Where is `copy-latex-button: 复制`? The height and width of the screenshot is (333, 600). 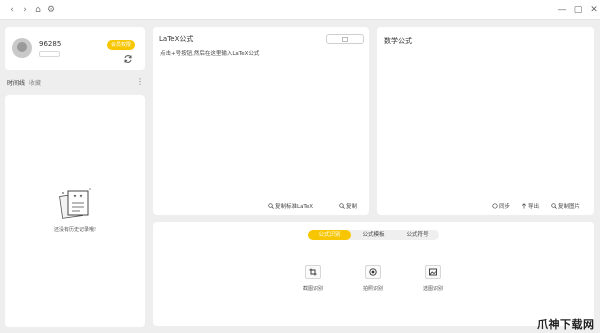
copy-latex-button: 复制 is located at coordinates (348, 206).